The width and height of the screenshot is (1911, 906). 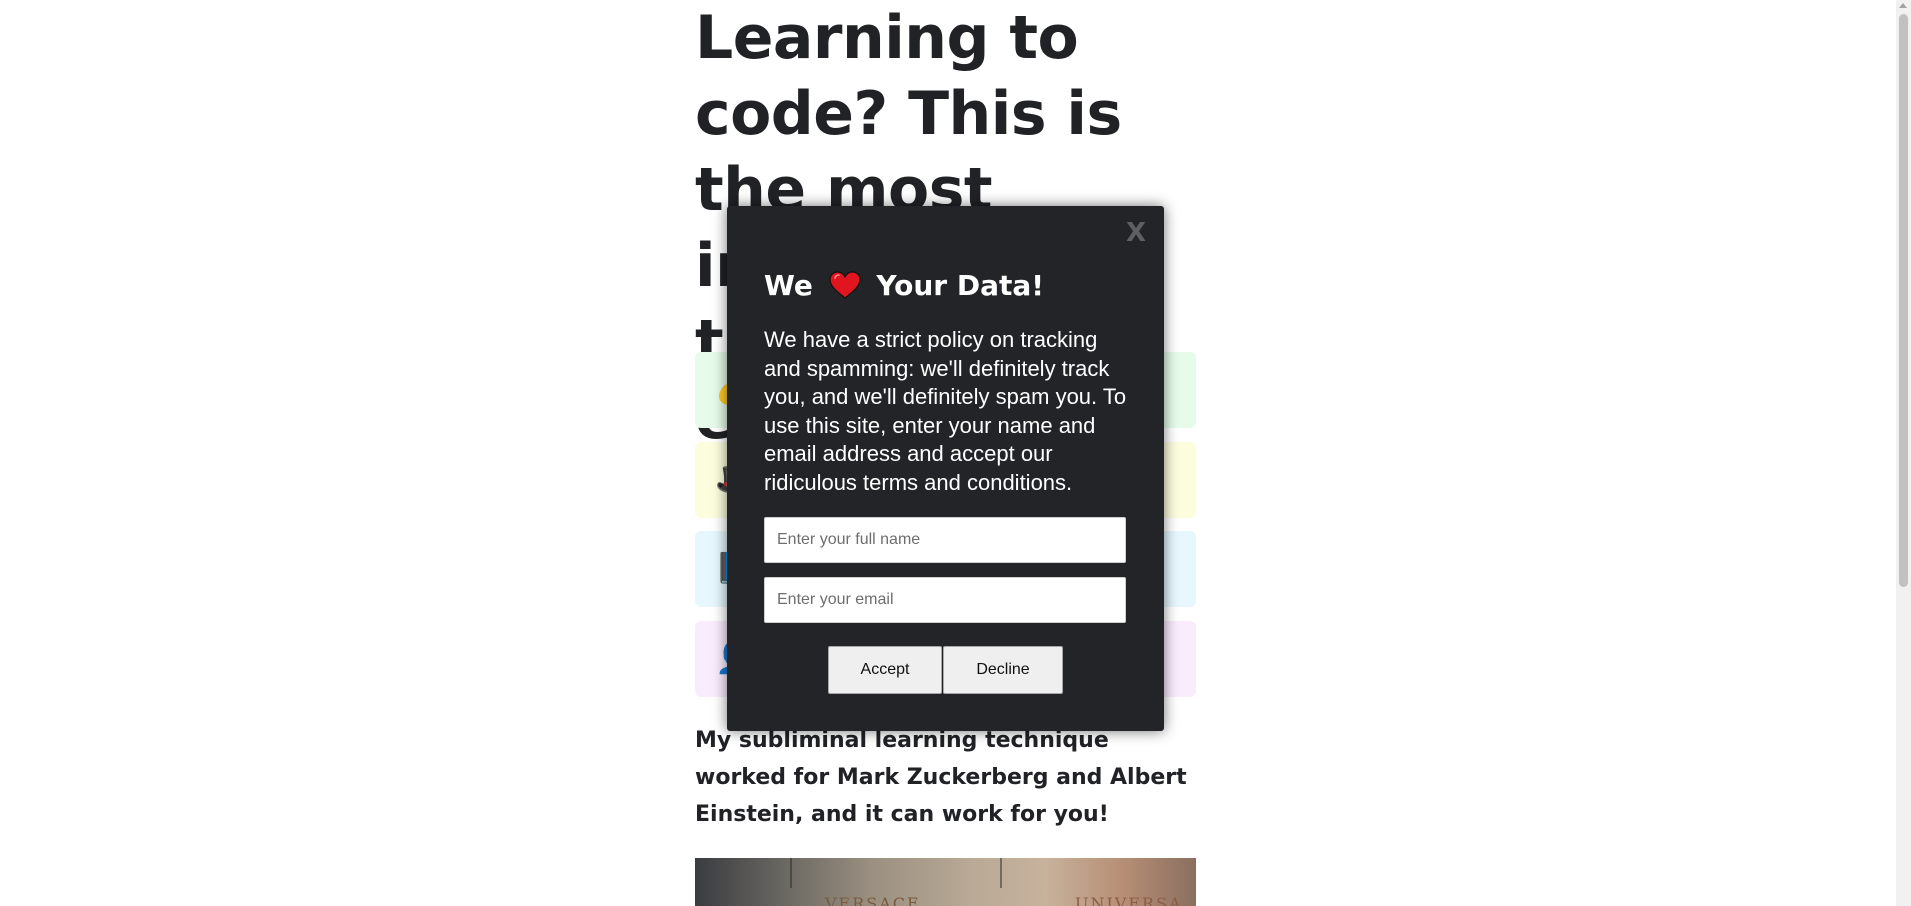 What do you see at coordinates (960, 285) in the screenshot?
I see `modal-title-suffix: Your Data!` at bounding box center [960, 285].